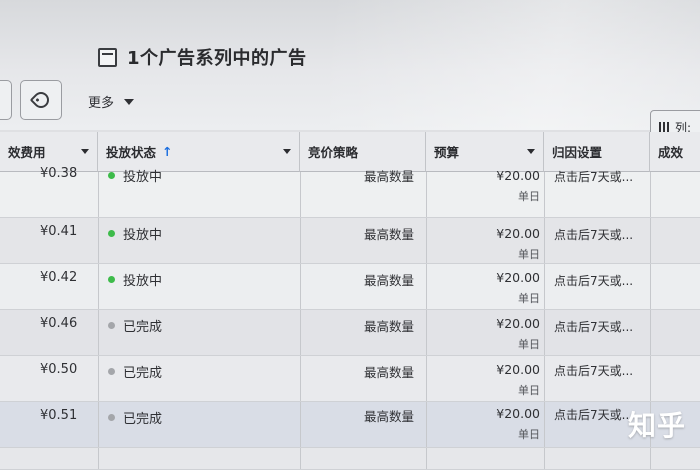  I want to click on cost-per-result: ¥0.38, so click(59, 173).